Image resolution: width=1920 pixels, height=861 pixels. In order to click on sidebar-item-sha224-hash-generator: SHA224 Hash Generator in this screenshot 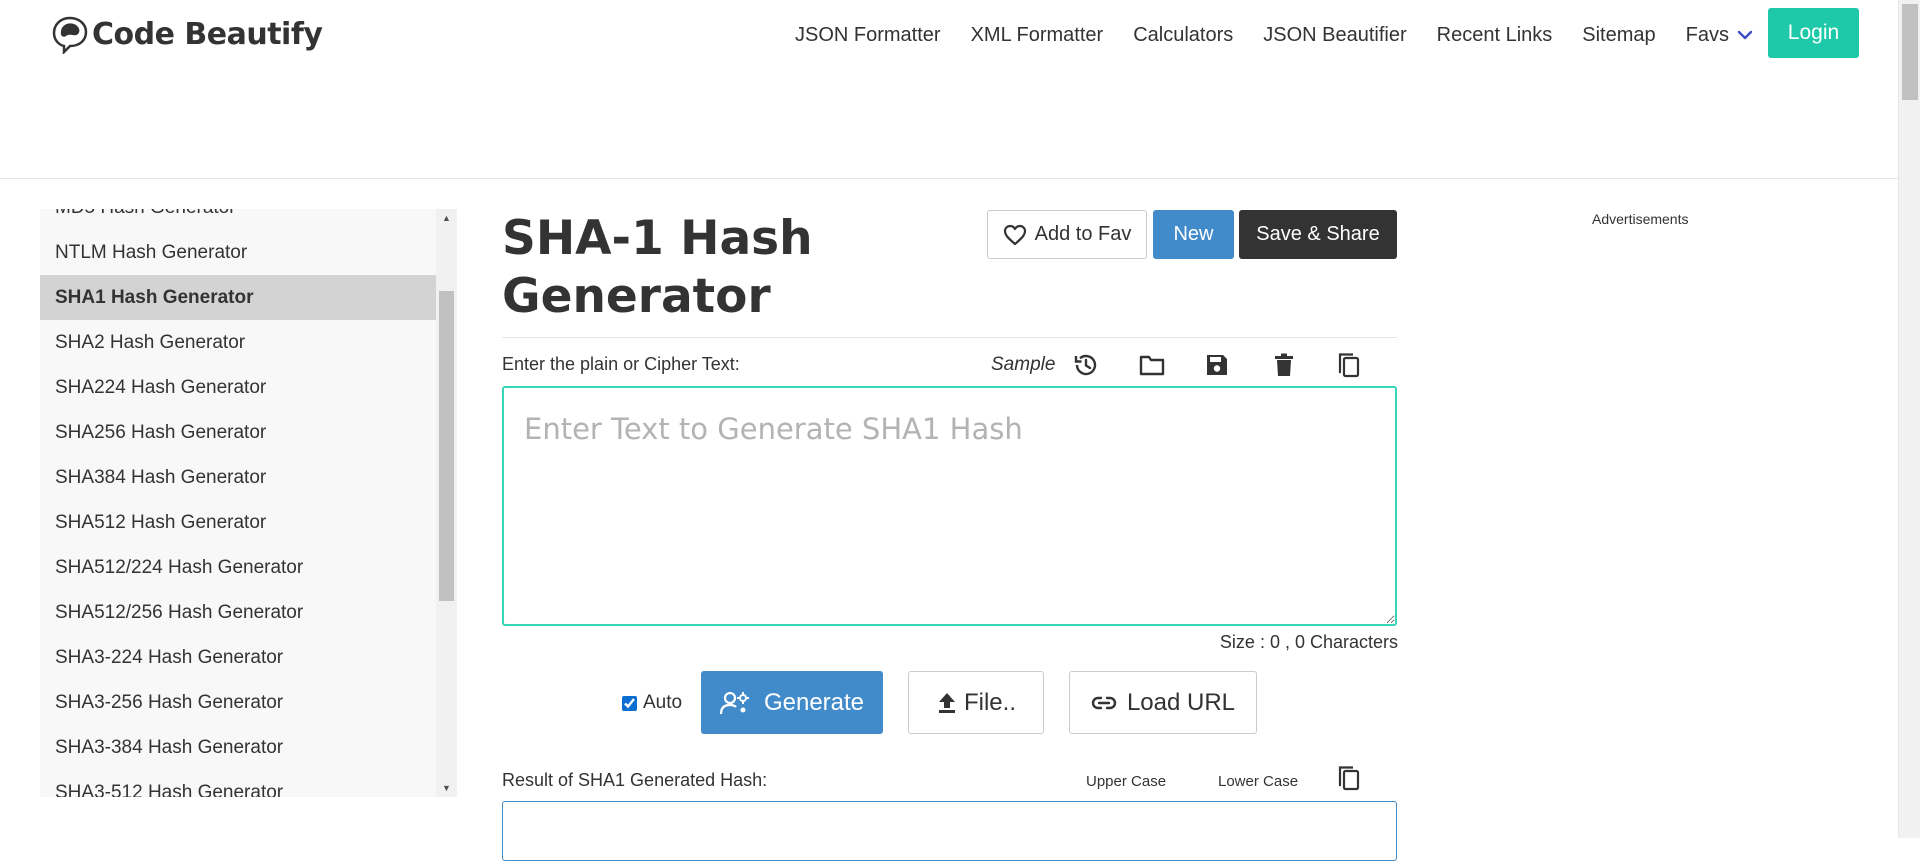, I will do `click(238, 387)`.